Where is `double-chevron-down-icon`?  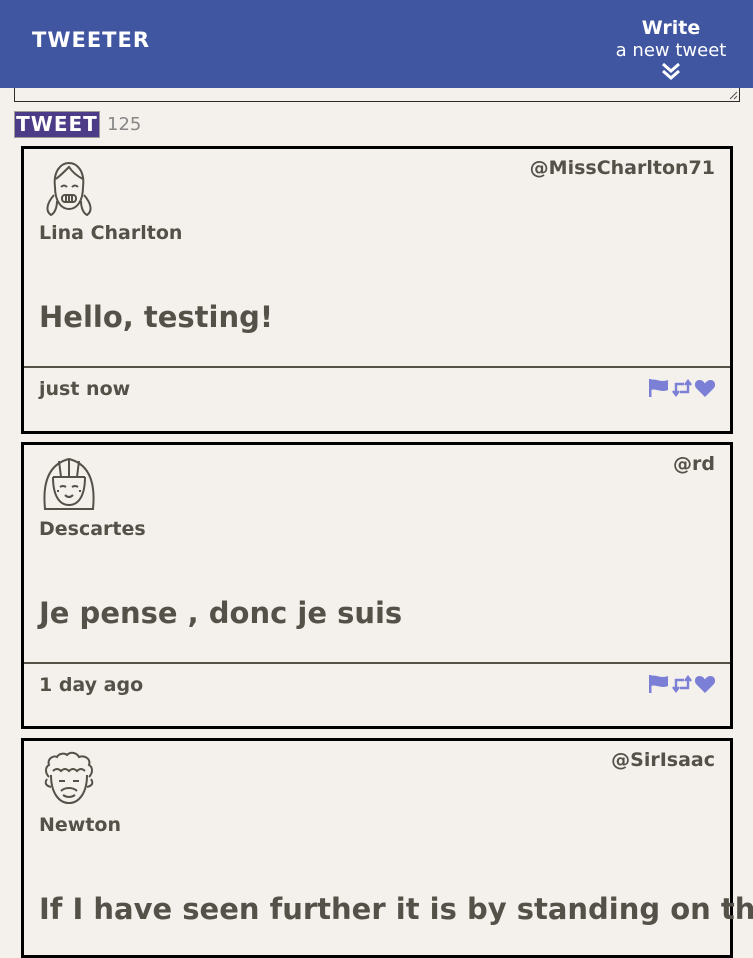
double-chevron-down-icon is located at coordinates (671, 71).